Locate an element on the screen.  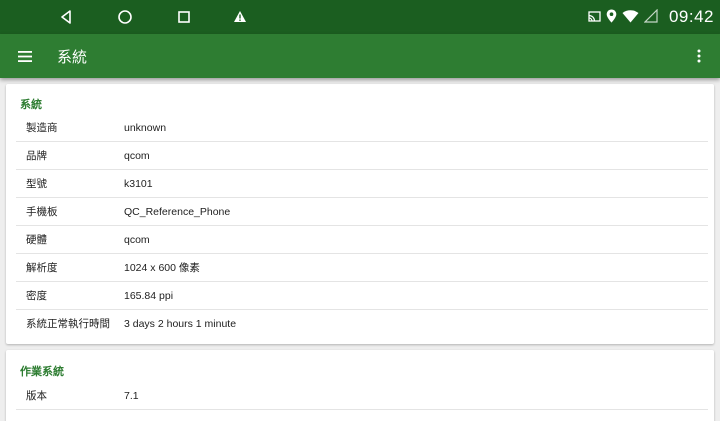
section-title-system: 系統 is located at coordinates (31, 104).